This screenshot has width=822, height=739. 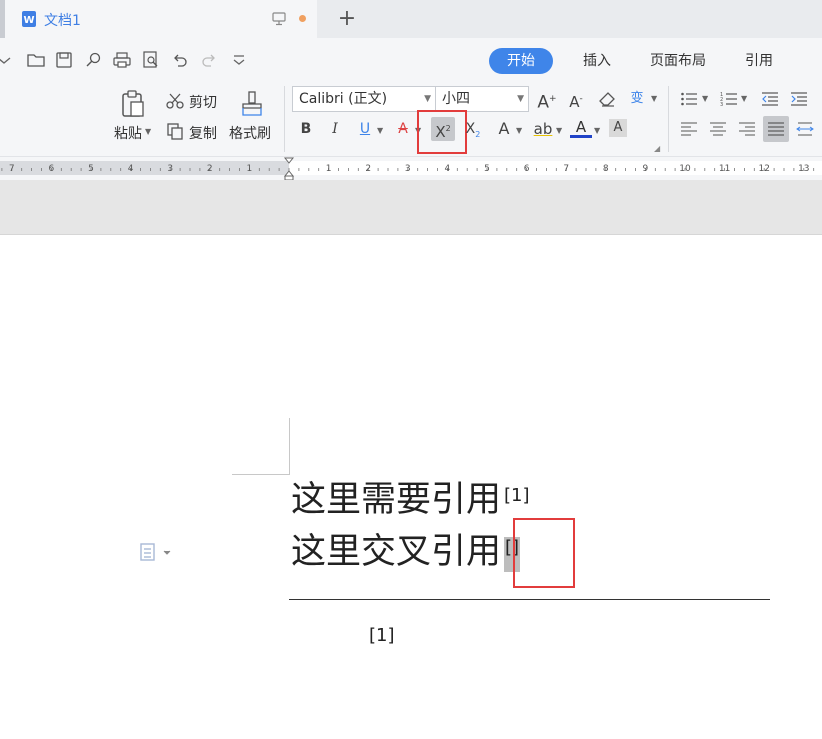 What do you see at coordinates (473, 129) in the screenshot?
I see `subscript-icon: X2` at bounding box center [473, 129].